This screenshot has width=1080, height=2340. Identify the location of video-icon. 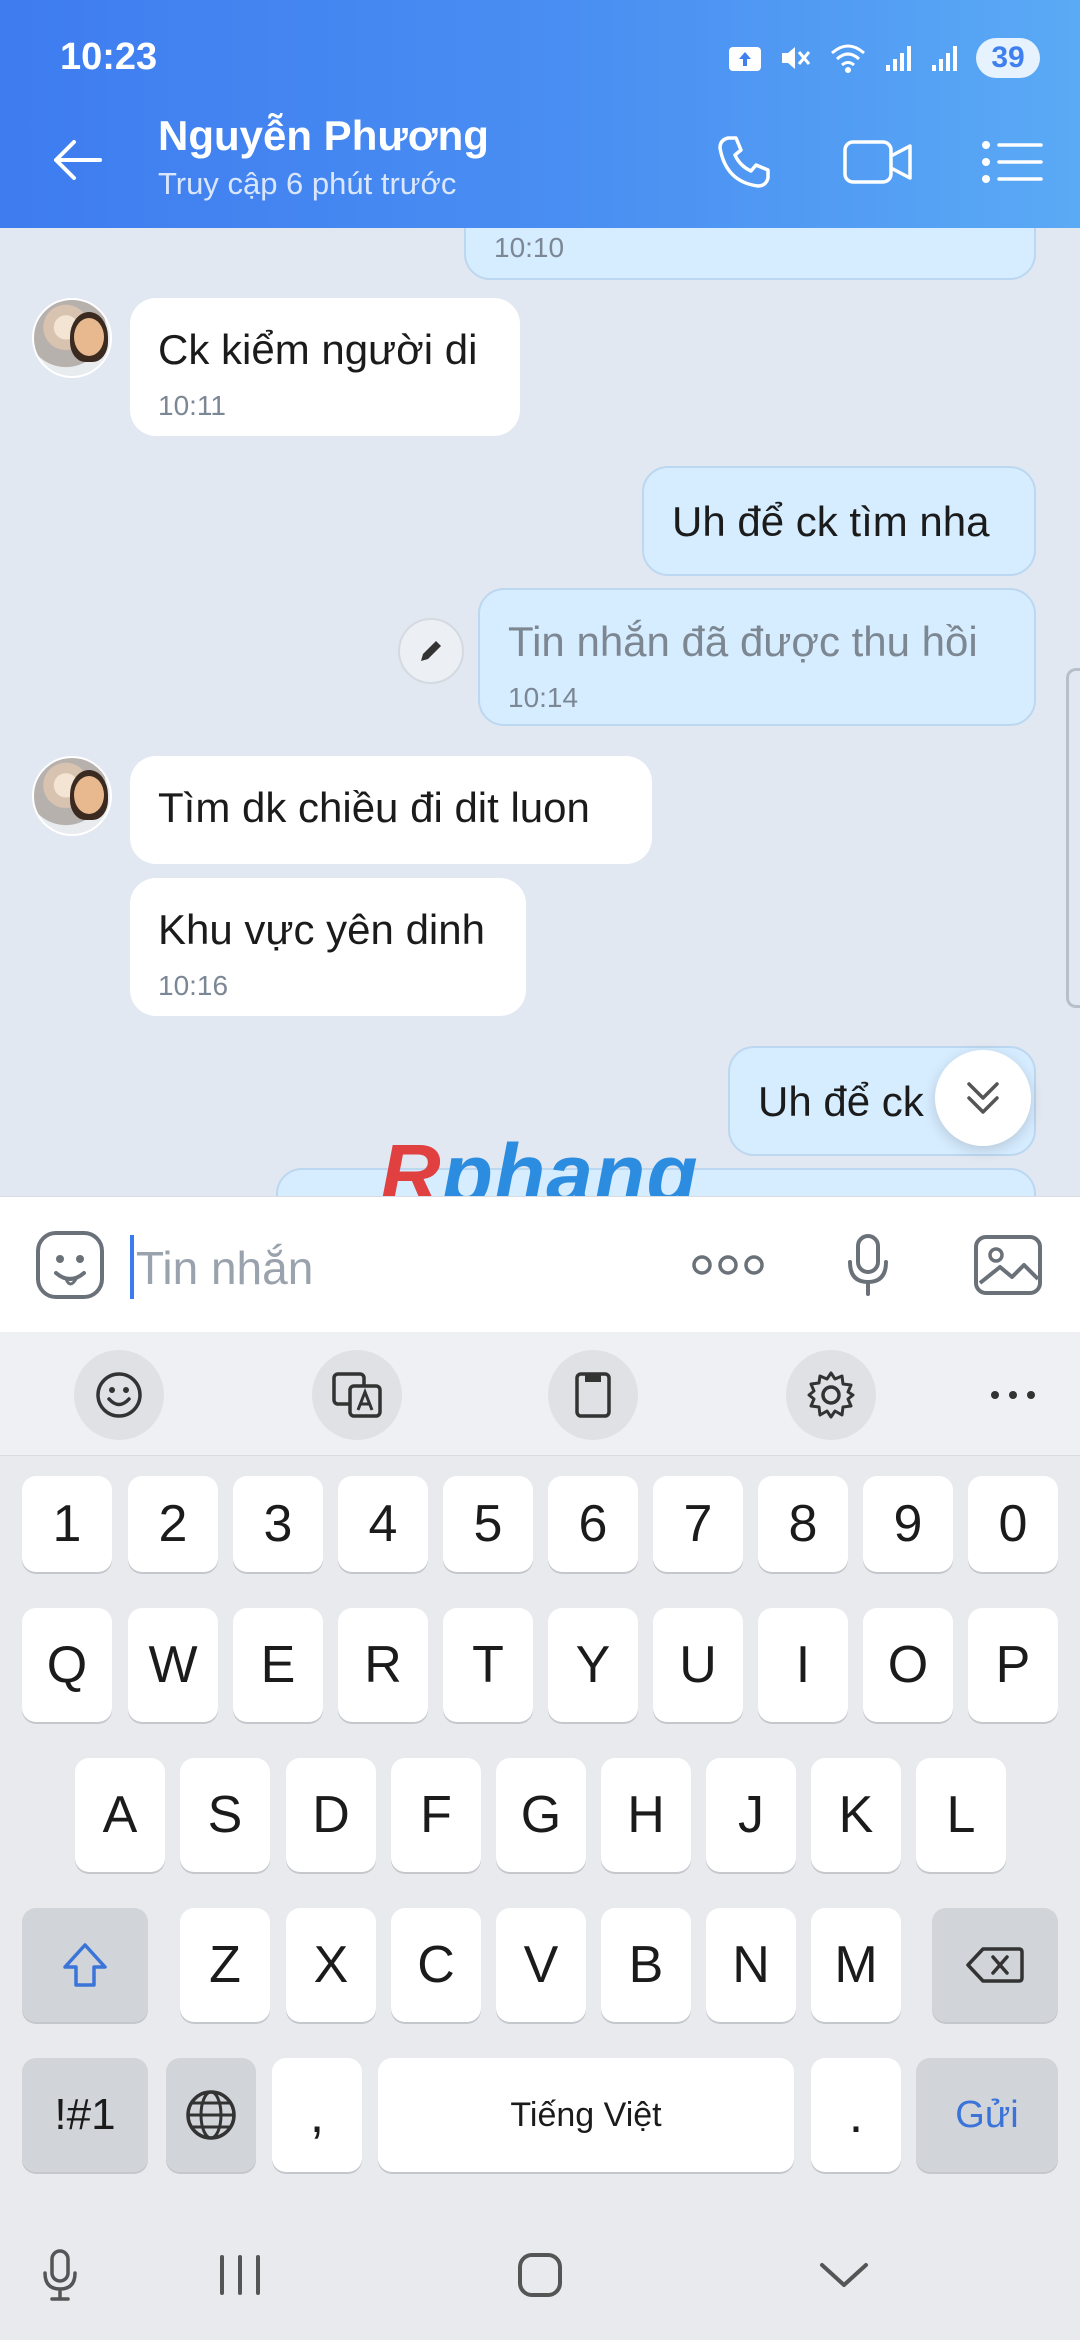
(877, 162).